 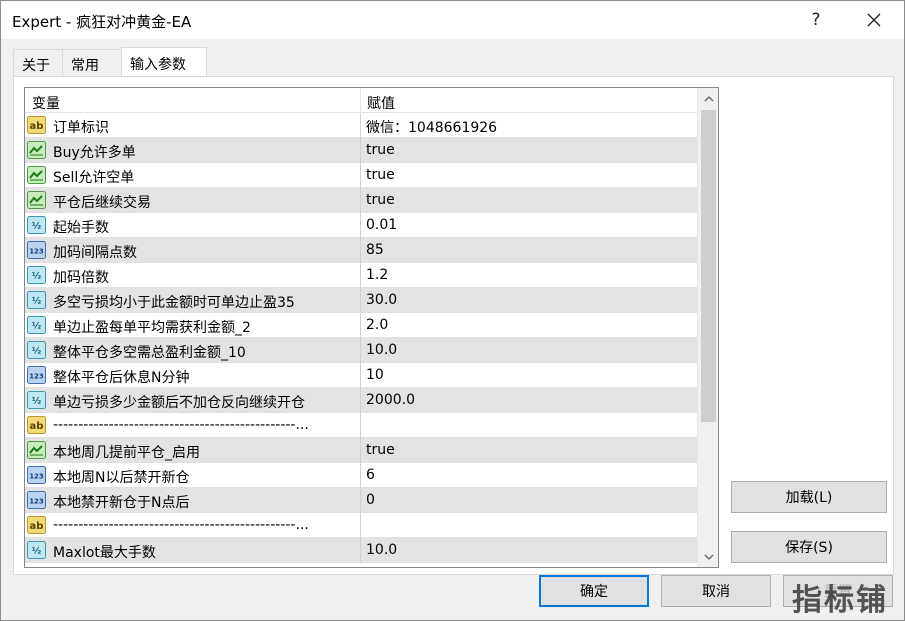 I want to click on parameter-name: 单边亏损多少金额后不加仓反向继续开仓, so click(x=179, y=403).